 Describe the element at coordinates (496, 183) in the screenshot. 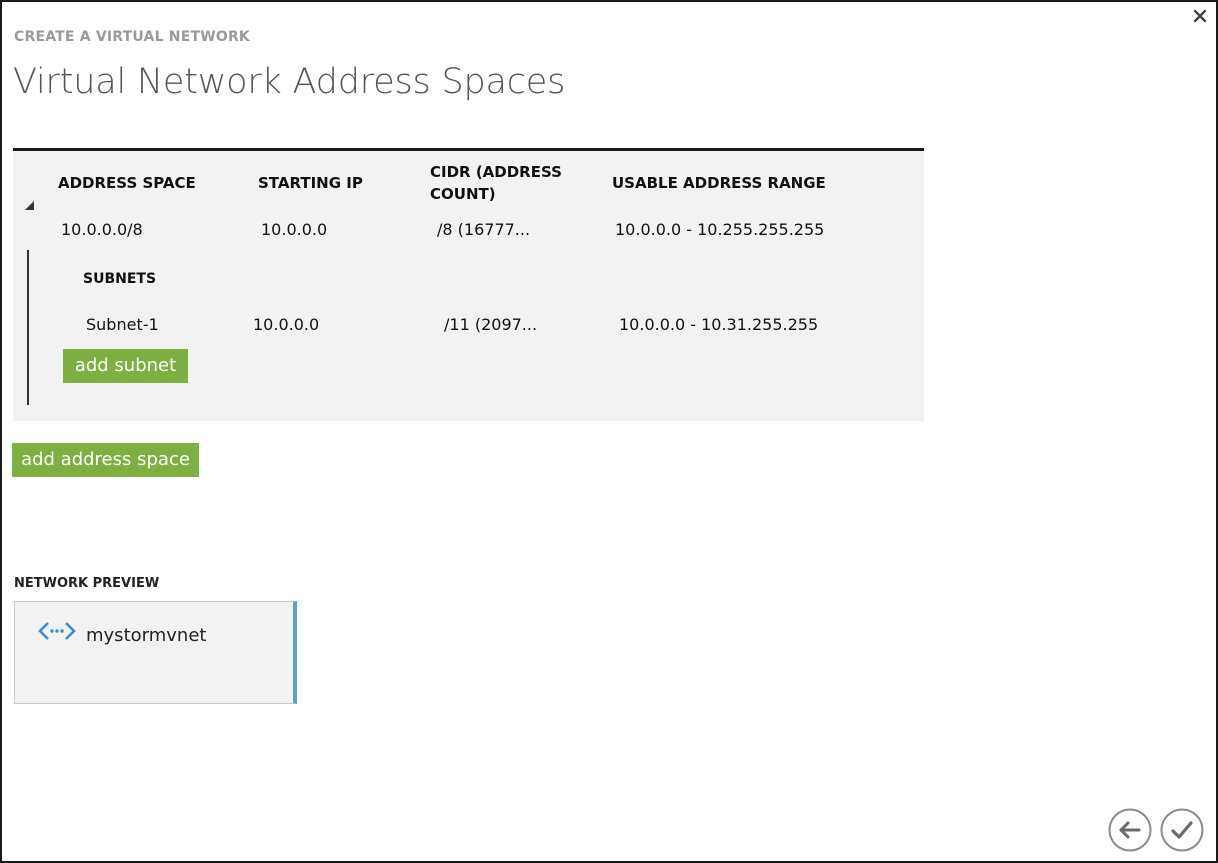

I see `column-header-cidr: CIDR (ADDRESS COUNT)` at that location.